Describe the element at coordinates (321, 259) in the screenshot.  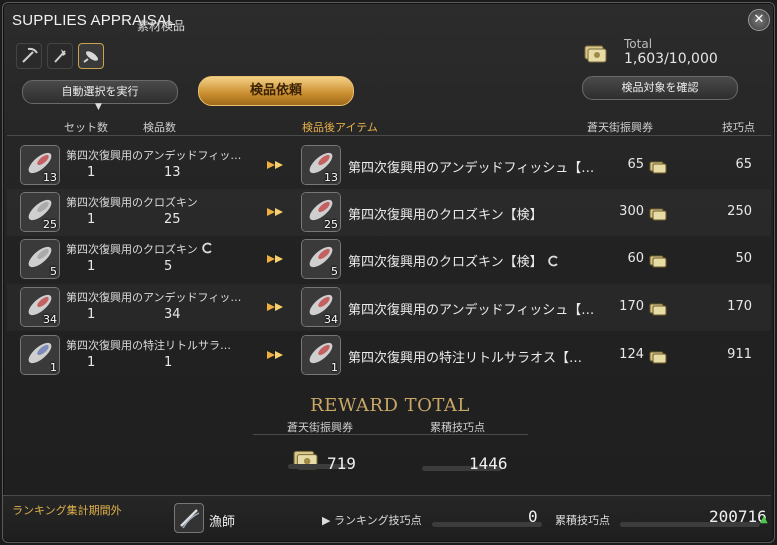
I see `result-item-icon: 5` at that location.